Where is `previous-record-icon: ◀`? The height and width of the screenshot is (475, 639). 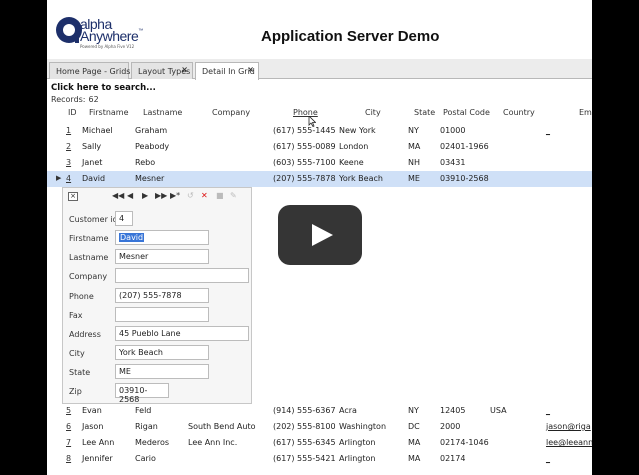
previous-record-icon: ◀ is located at coordinates (130, 195).